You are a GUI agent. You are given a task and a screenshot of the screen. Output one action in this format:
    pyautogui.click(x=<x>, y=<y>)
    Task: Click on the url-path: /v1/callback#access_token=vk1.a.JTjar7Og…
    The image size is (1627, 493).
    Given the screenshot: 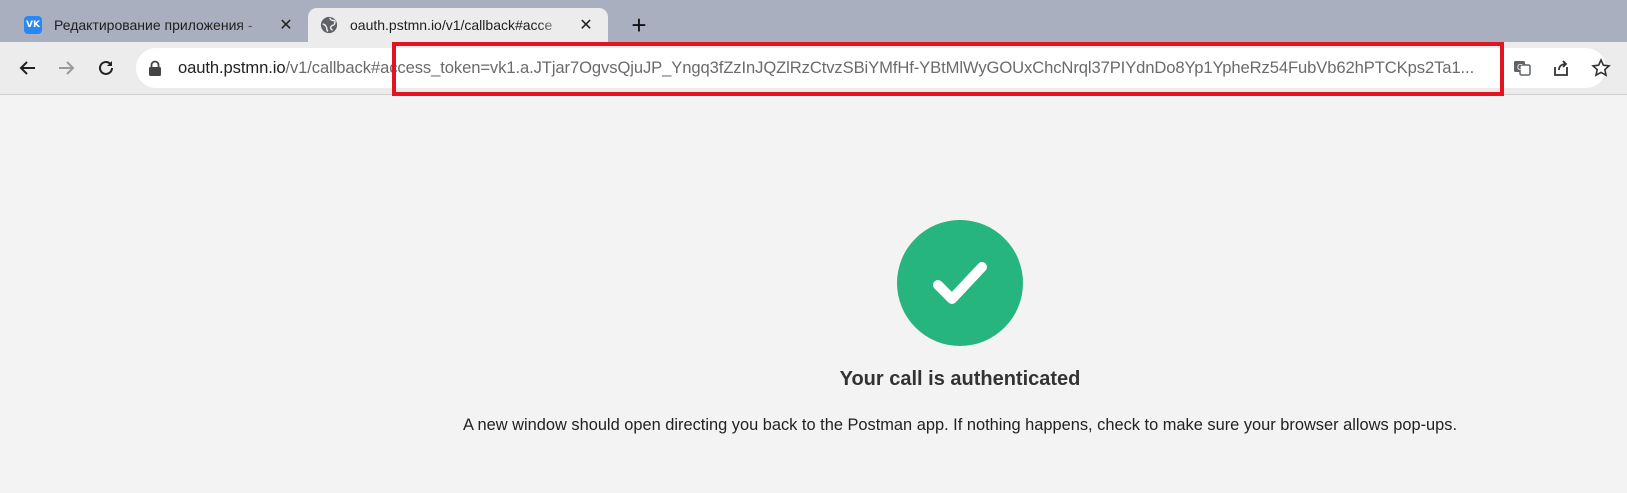 What is the action you would take?
    pyautogui.click(x=880, y=67)
    